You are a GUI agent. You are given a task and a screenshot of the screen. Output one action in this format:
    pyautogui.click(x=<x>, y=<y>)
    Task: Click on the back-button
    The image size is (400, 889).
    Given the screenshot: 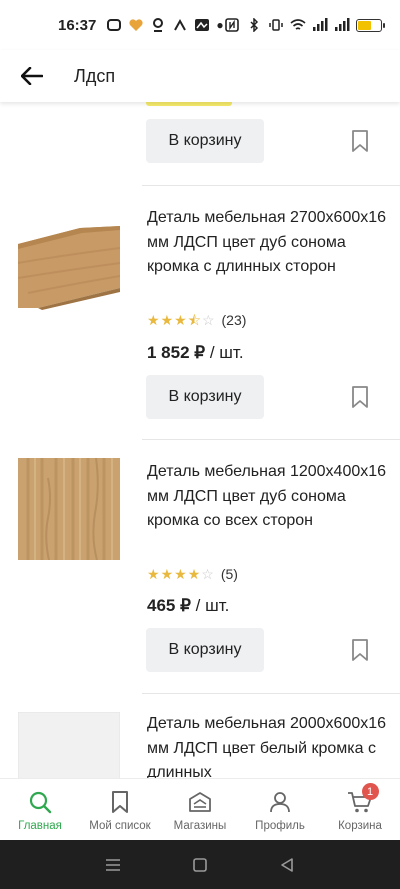 What is the action you would take?
    pyautogui.click(x=32, y=76)
    